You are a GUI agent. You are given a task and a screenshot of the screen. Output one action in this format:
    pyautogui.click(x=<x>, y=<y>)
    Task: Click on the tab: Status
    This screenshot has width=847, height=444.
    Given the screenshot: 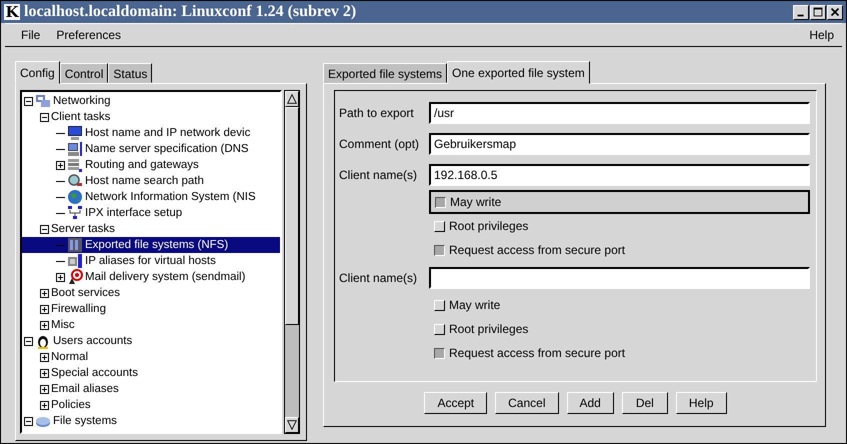 What is the action you would take?
    pyautogui.click(x=130, y=73)
    